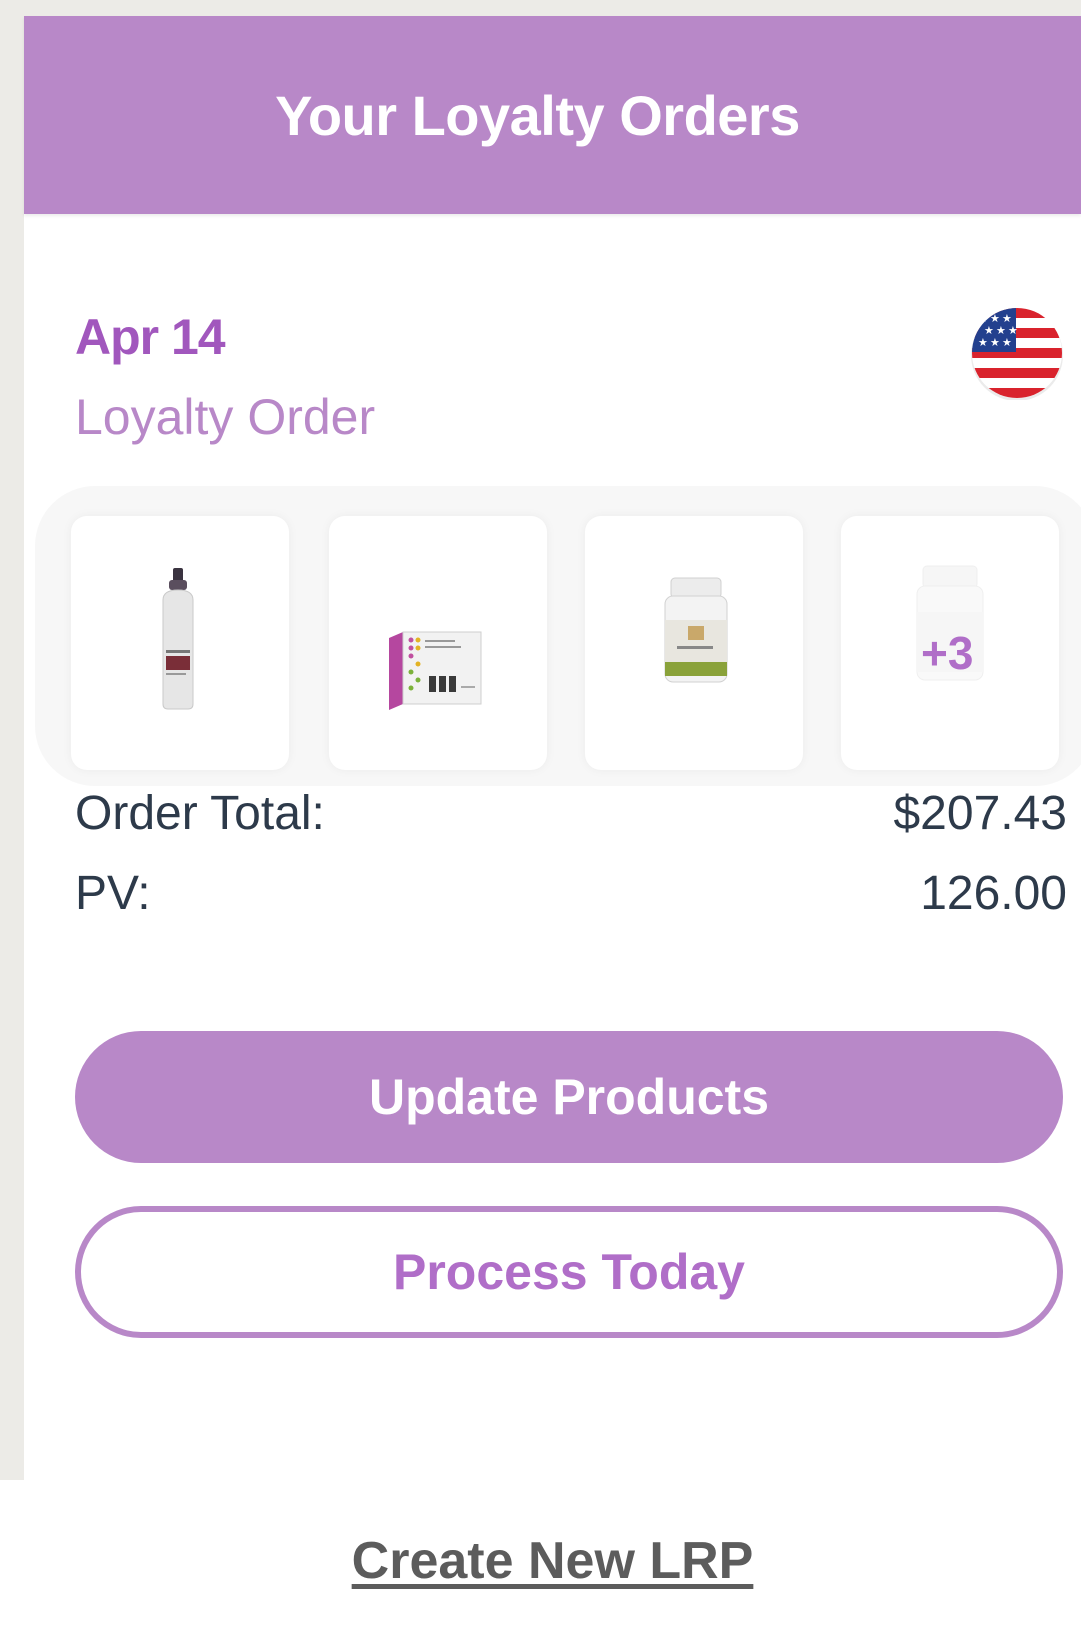 The image size is (1081, 1641). I want to click on shampoo-bottle-icon, so click(178, 639).